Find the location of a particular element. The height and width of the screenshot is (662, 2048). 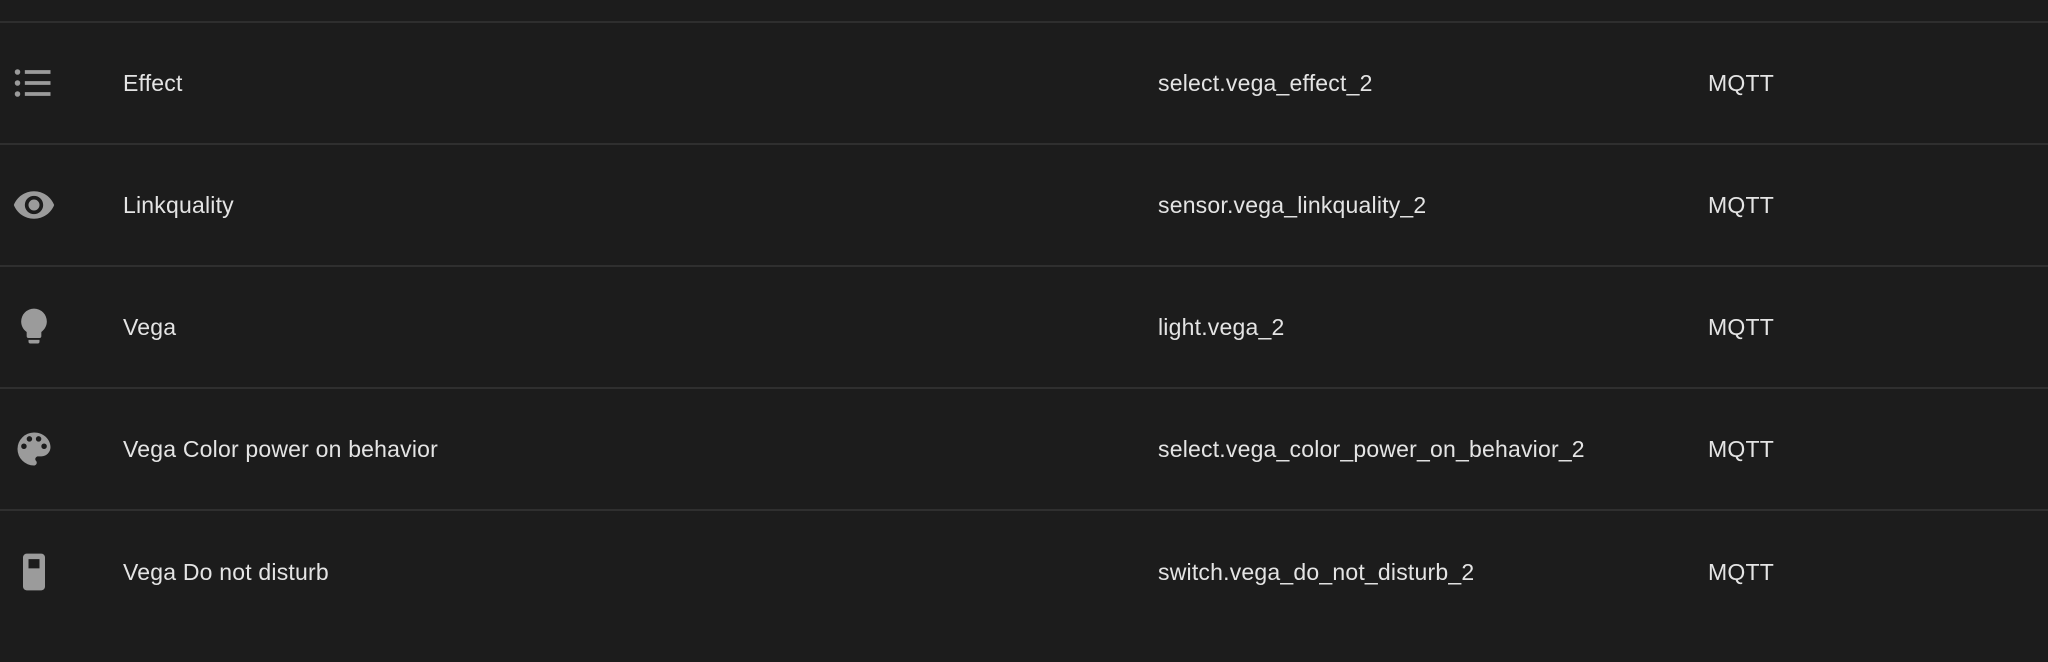

entity-id: light.vega_2 is located at coordinates (1221, 326).